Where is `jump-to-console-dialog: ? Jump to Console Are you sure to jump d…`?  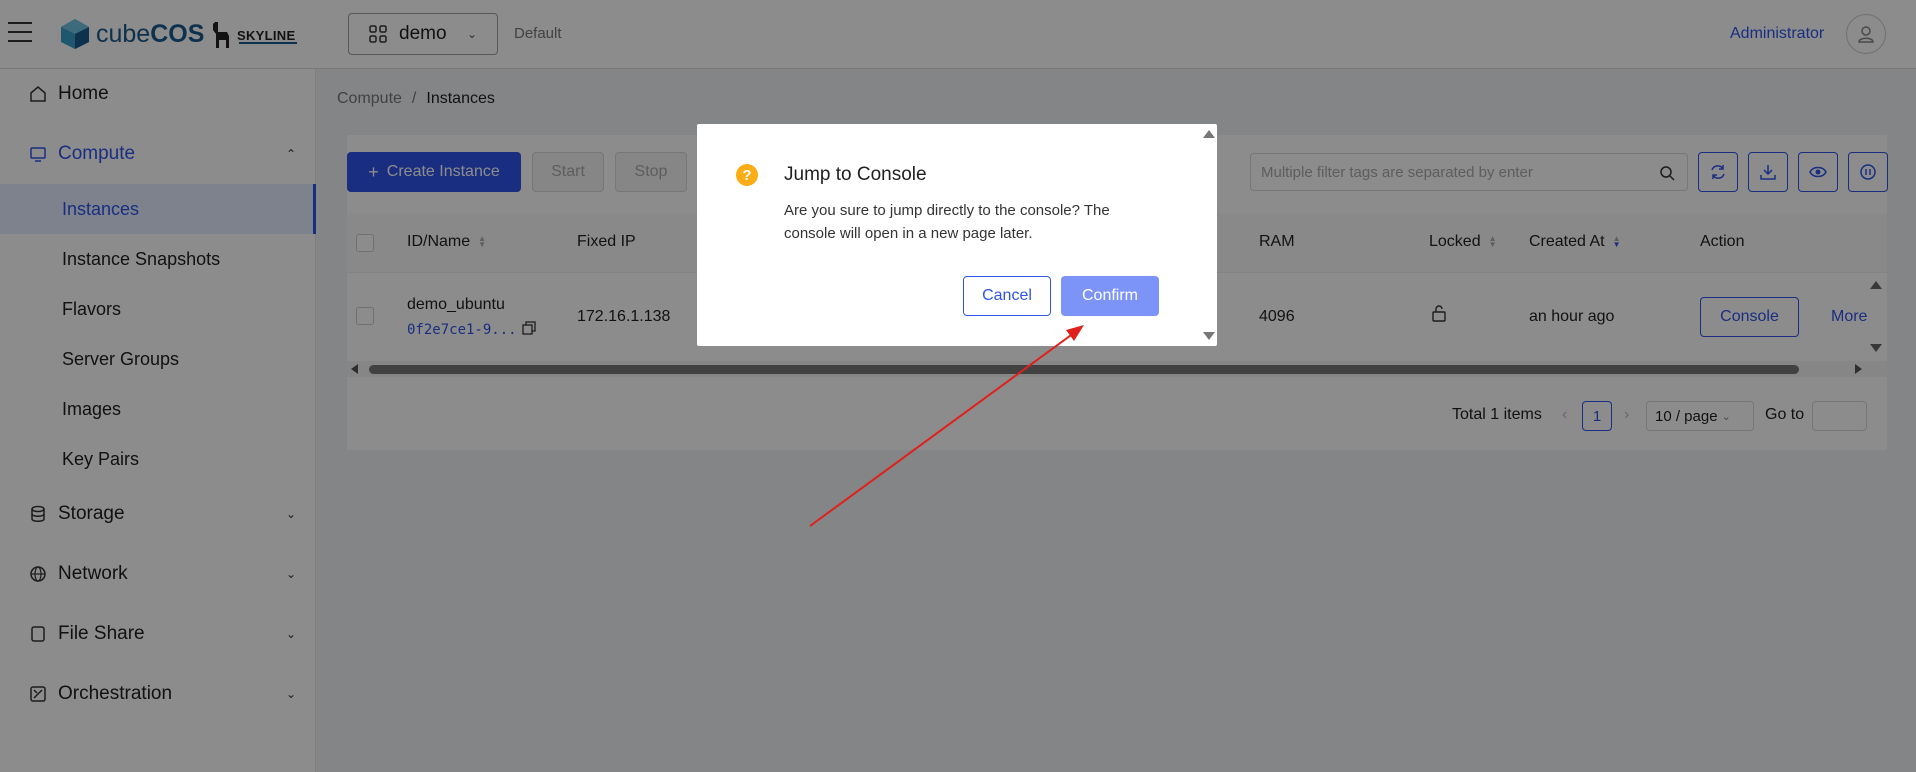 jump-to-console-dialog: ? Jump to Console Are you sure to jump d… is located at coordinates (957, 235).